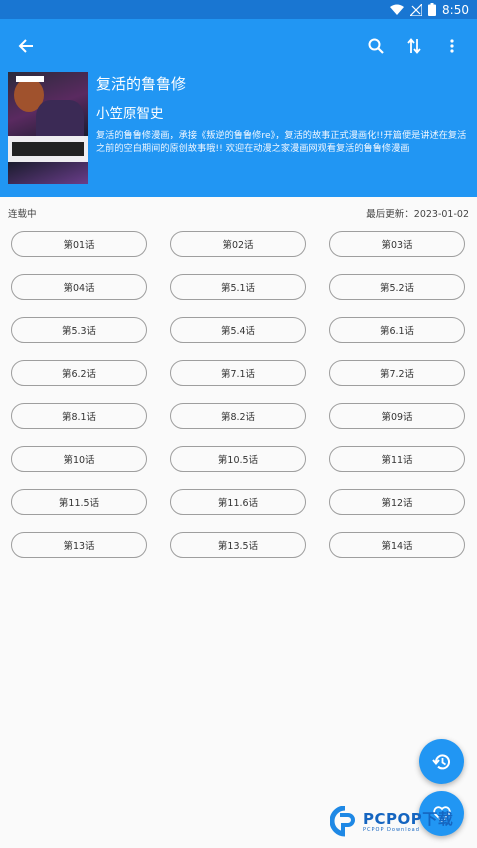 This screenshot has height=848, width=477. I want to click on chapter-button: 第6.2话, so click(79, 373).